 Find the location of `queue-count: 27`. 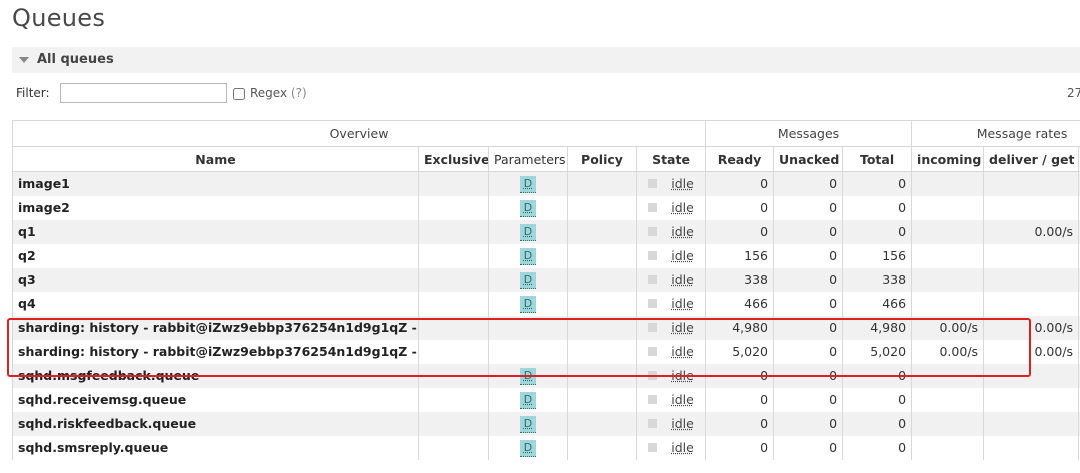

queue-count: 27 is located at coordinates (1073, 93).